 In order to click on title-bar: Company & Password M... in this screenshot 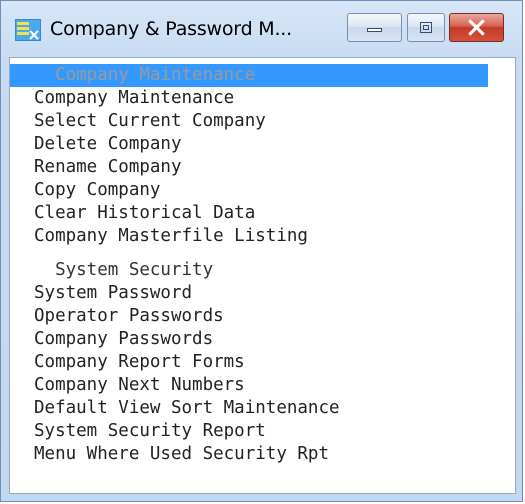, I will do `click(261, 29)`.